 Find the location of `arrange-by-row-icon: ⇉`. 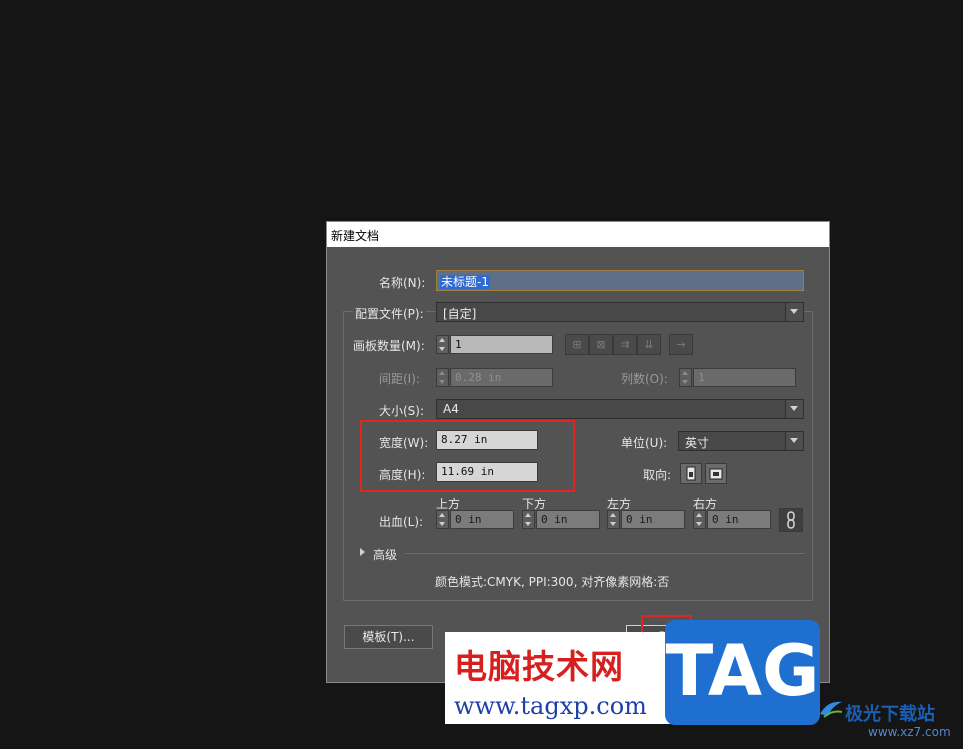

arrange-by-row-icon: ⇉ is located at coordinates (625, 344).